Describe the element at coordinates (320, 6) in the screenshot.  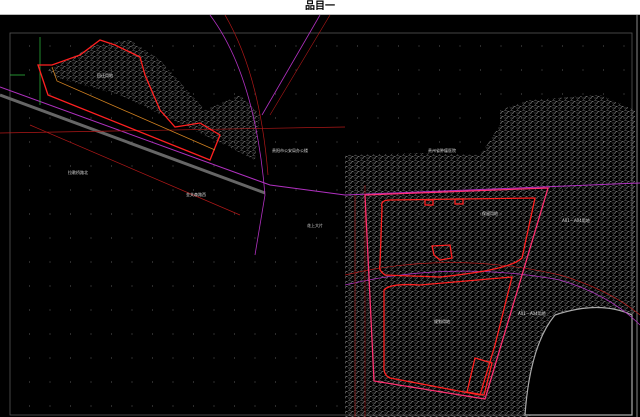
I see `drawing-title: 品目一` at that location.